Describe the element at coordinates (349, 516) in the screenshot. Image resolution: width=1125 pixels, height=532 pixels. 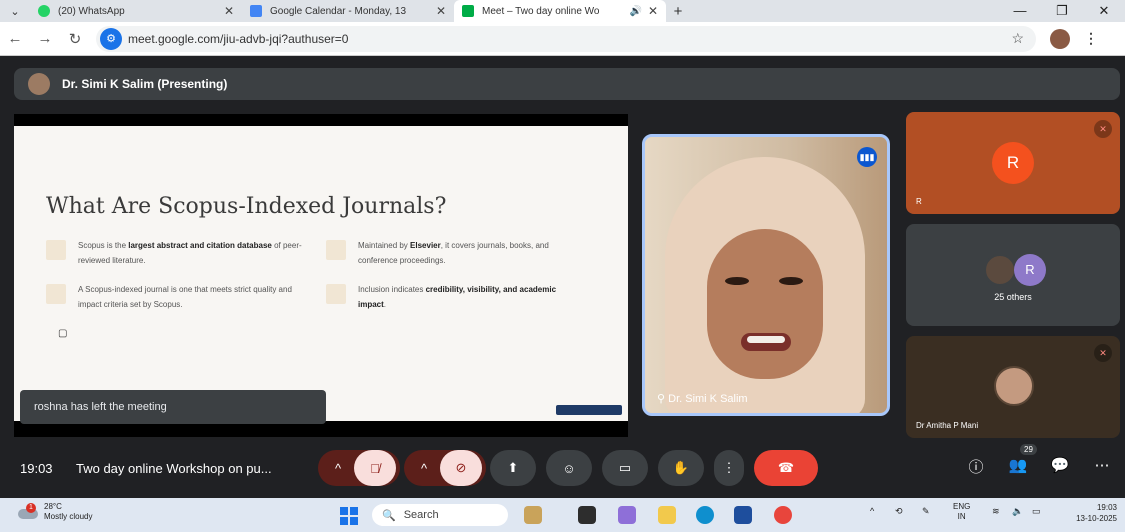
I see `windows-start-icon` at that location.